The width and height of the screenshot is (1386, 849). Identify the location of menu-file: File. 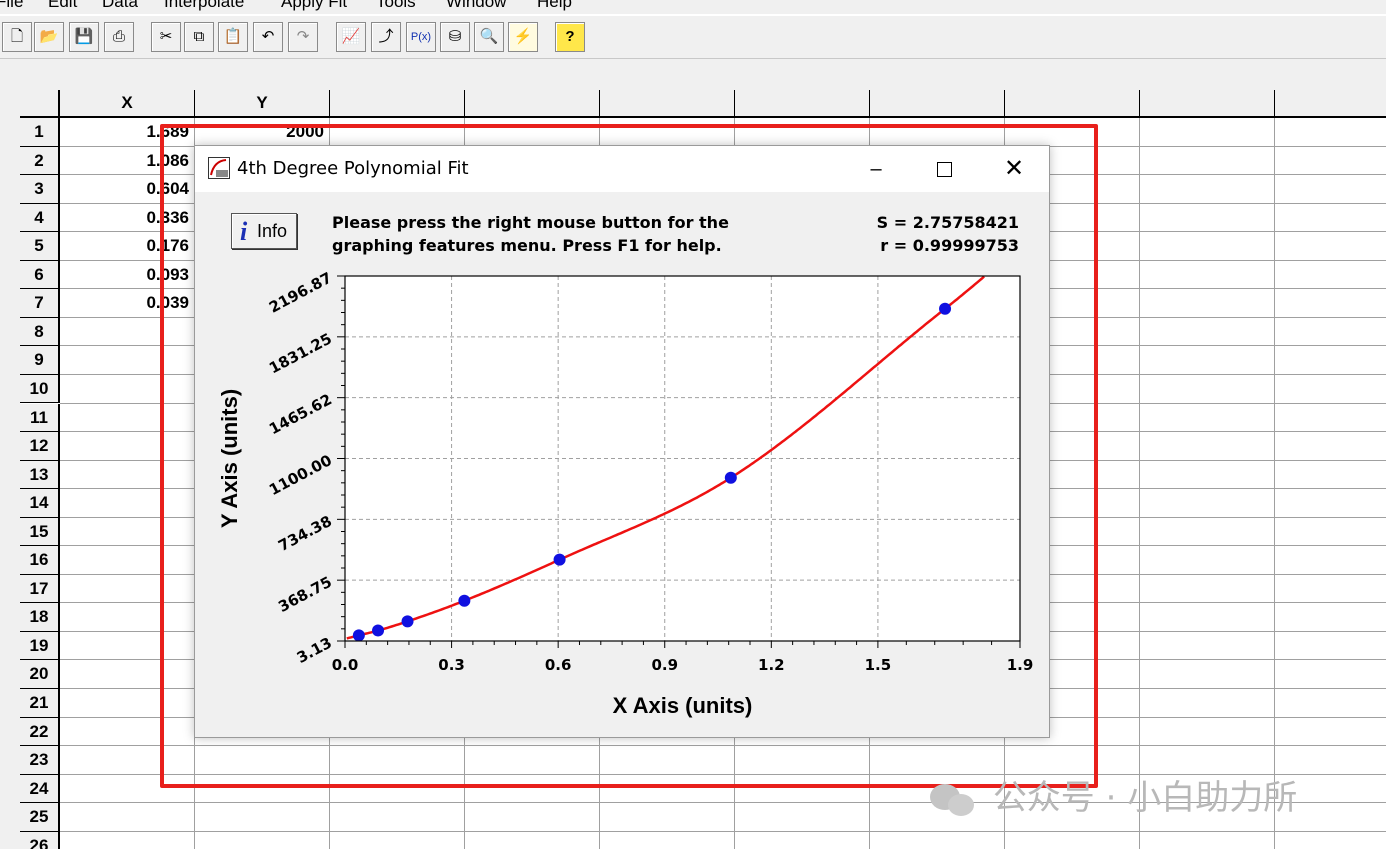
(11, 6).